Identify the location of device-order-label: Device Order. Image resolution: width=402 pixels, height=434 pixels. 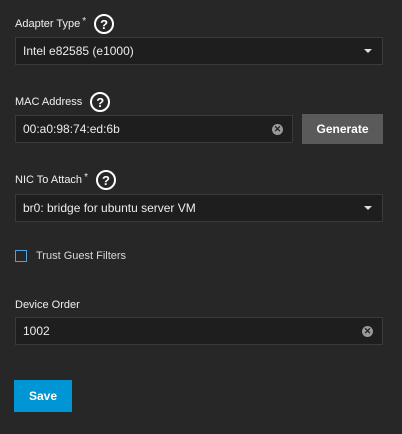
(47, 305).